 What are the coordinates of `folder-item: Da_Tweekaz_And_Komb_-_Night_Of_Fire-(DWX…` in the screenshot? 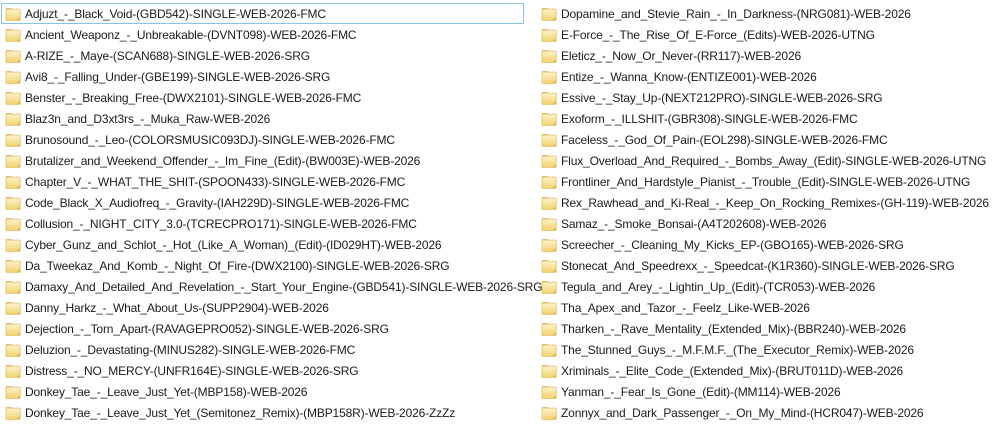 It's located at (262, 265).